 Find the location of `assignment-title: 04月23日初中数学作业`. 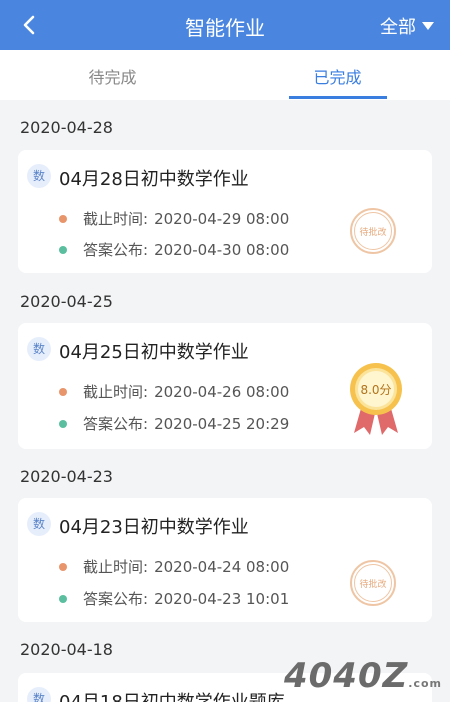

assignment-title: 04月23日初中数学作业 is located at coordinates (154, 527).